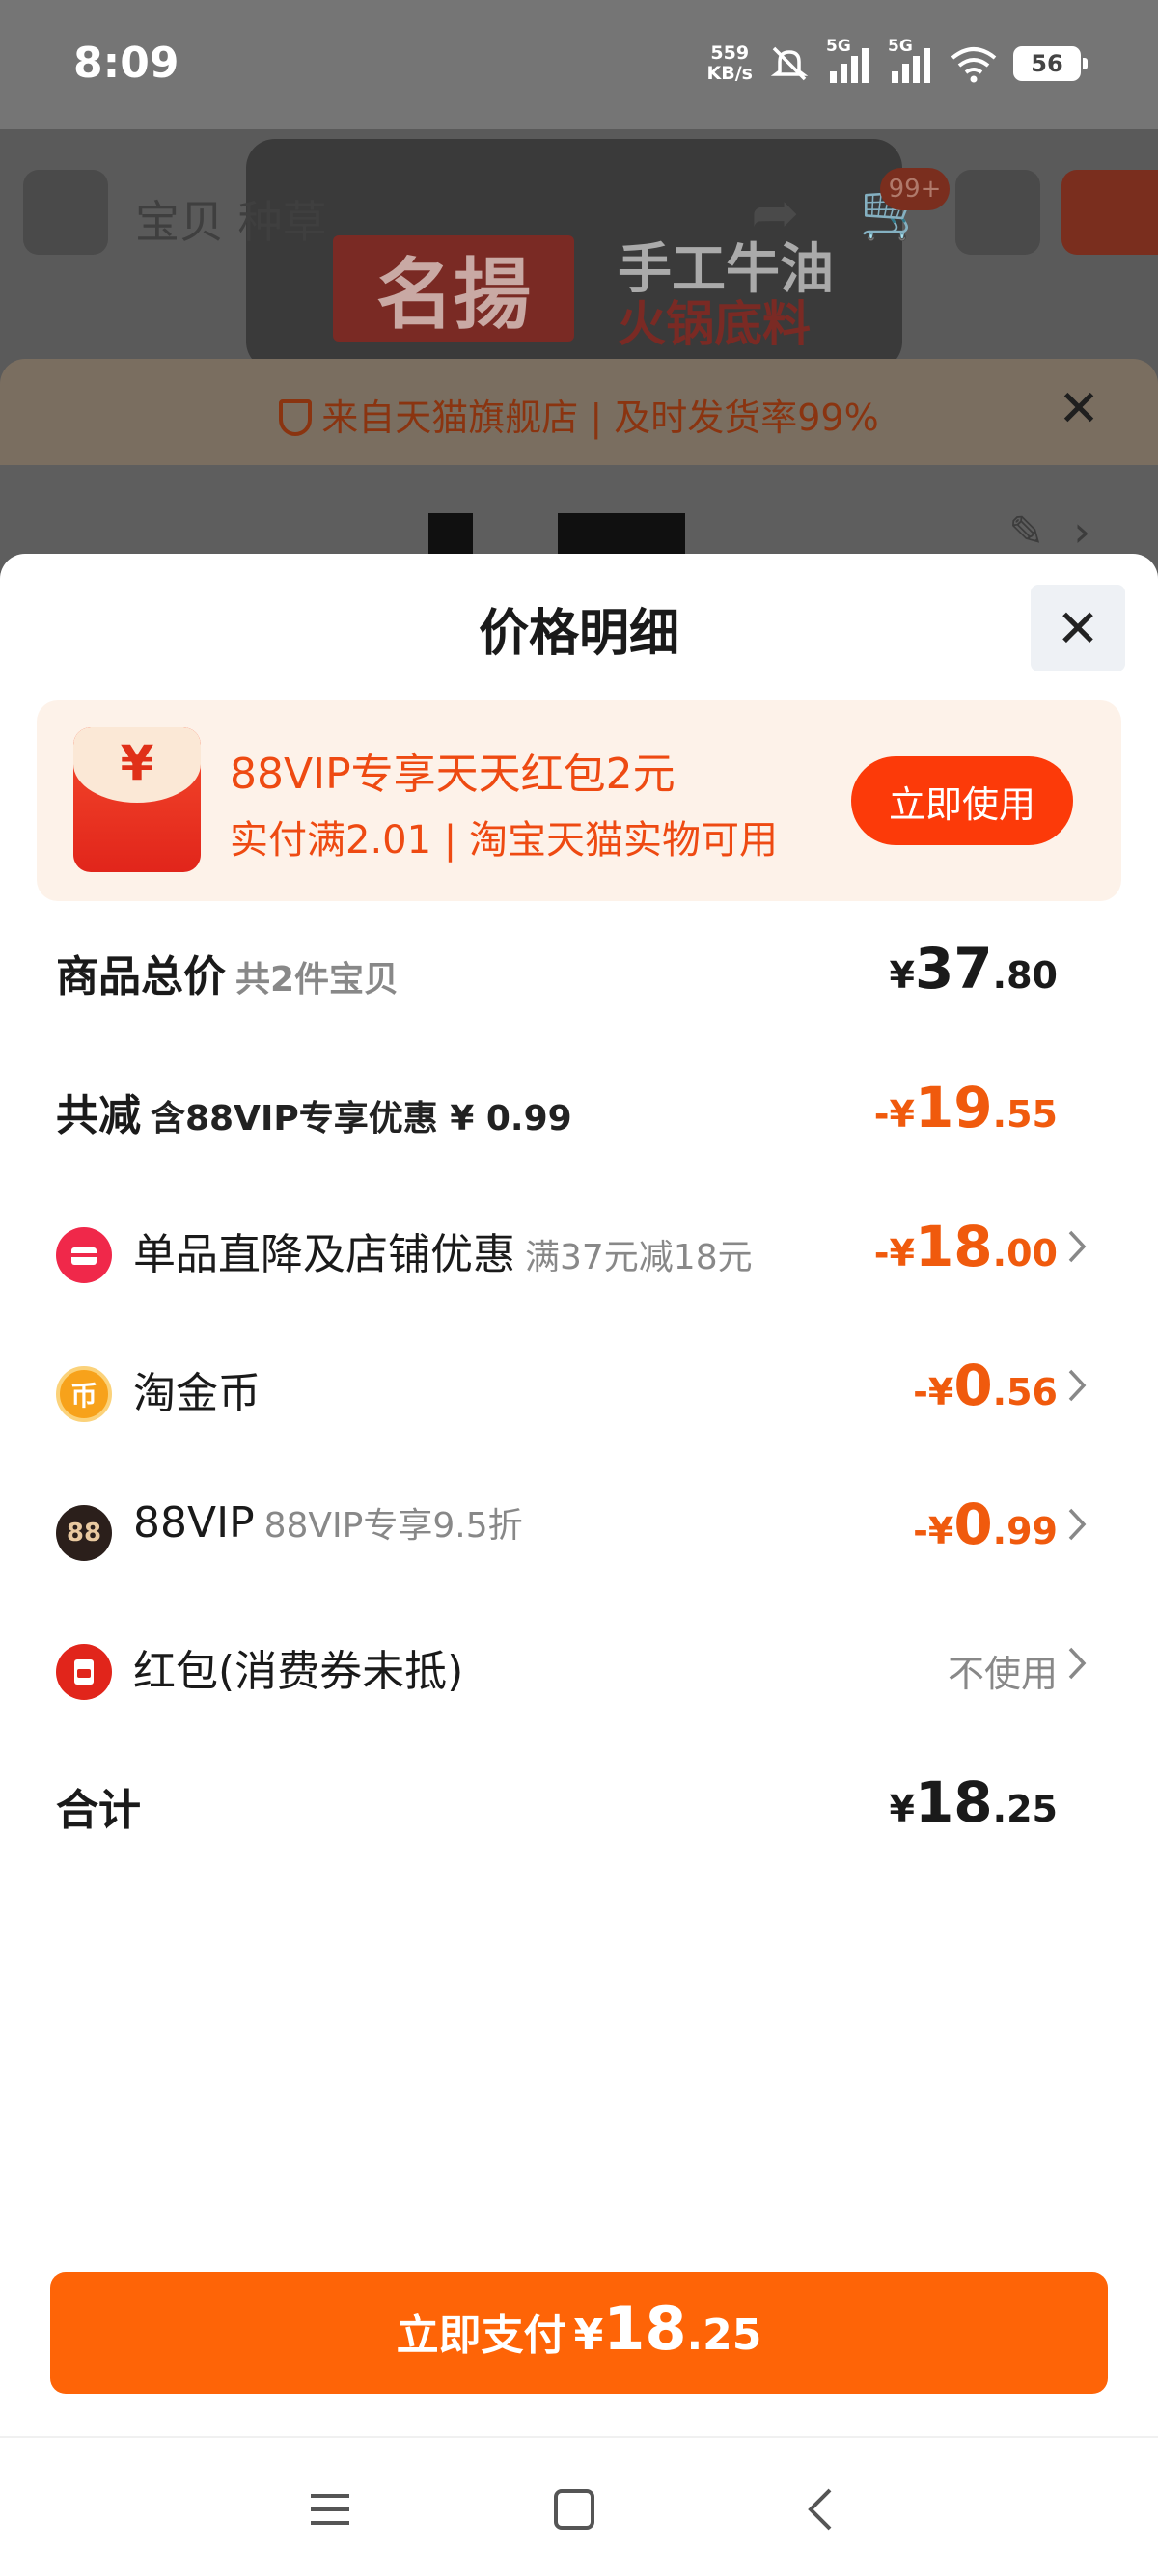 The image size is (1158, 2576). What do you see at coordinates (65, 213) in the screenshot?
I see `background-back-icon` at bounding box center [65, 213].